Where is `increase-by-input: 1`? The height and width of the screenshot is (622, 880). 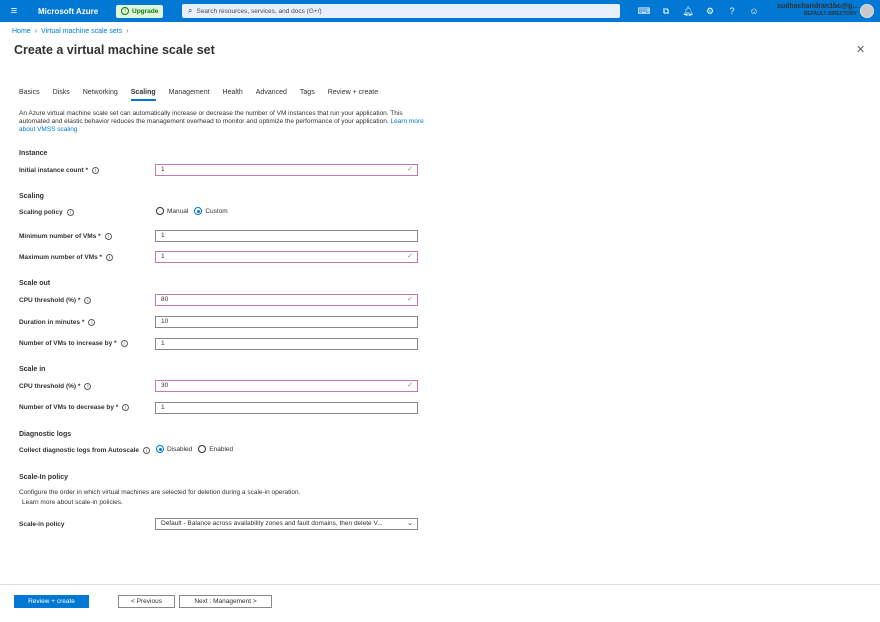
increase-by-input: 1 is located at coordinates (286, 344).